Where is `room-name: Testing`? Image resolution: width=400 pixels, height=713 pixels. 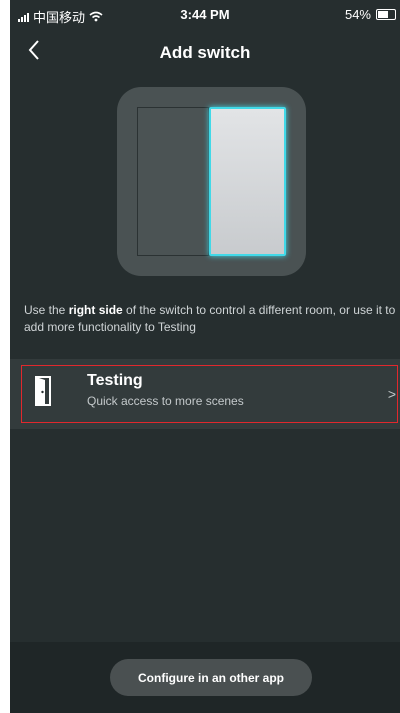
room-name: Testing is located at coordinates (115, 380).